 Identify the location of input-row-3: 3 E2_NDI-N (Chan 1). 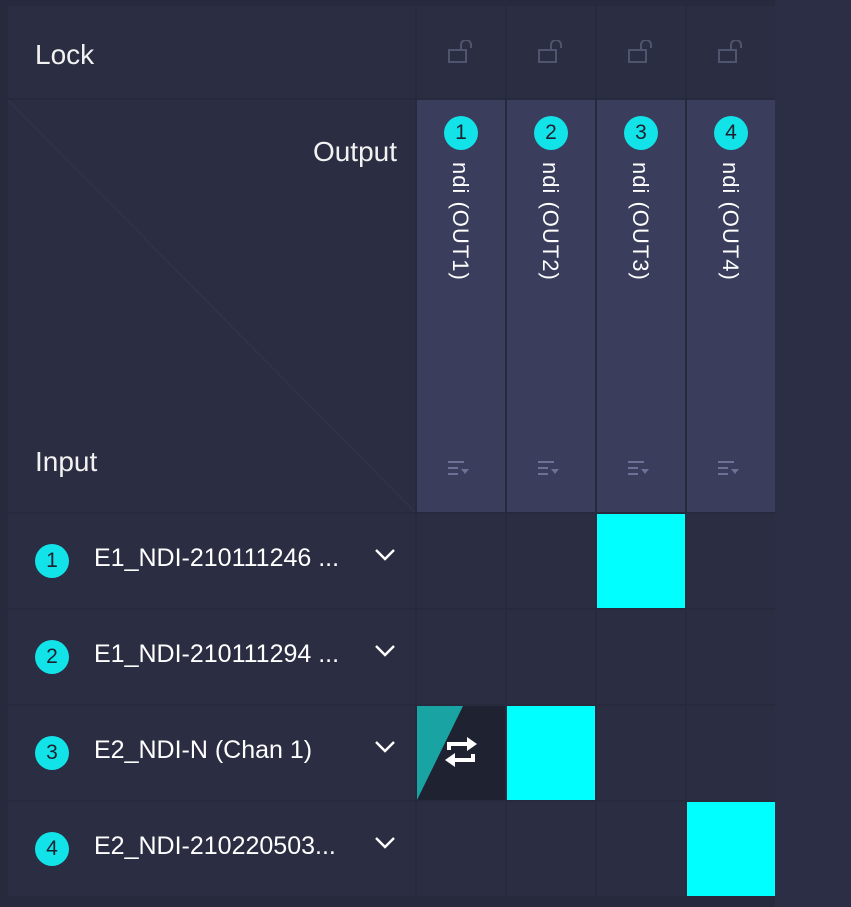
(211, 753).